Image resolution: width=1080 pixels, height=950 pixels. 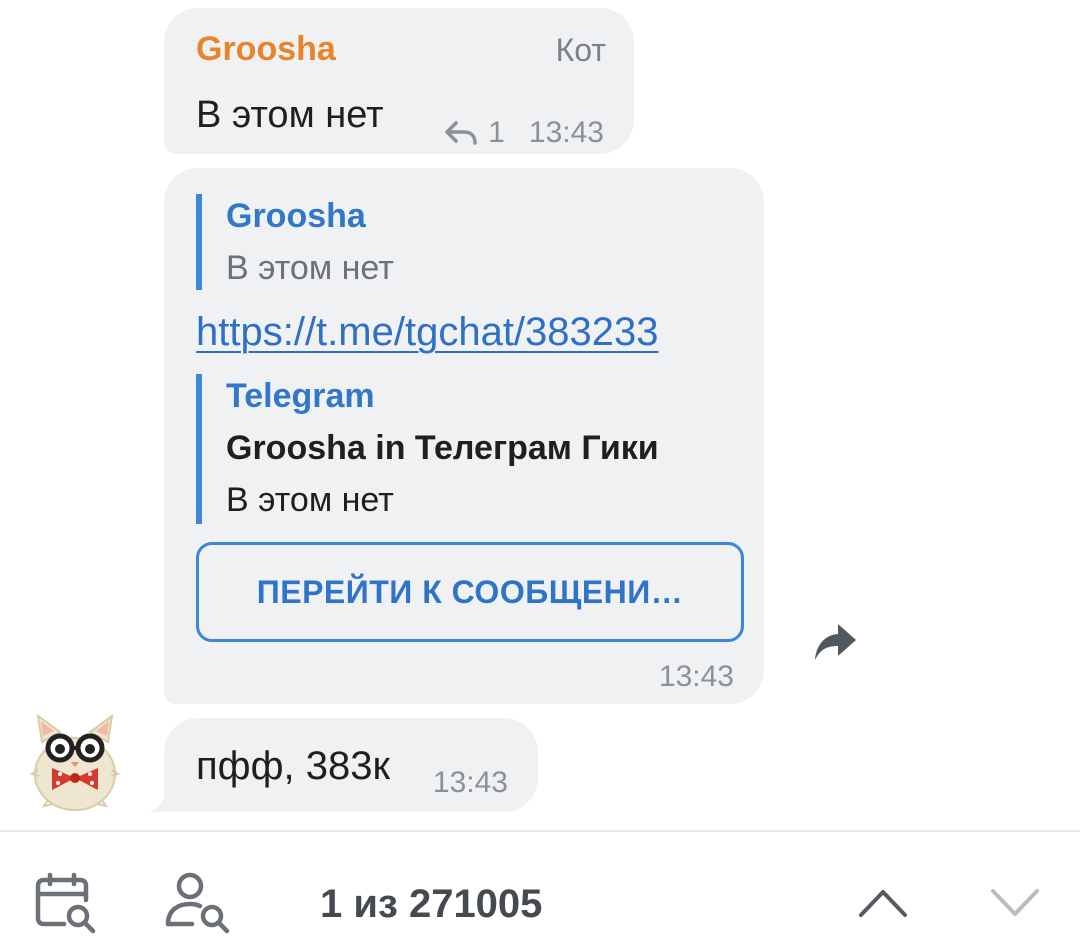 I want to click on search-result-counter: 1 из 271005, so click(x=431, y=904).